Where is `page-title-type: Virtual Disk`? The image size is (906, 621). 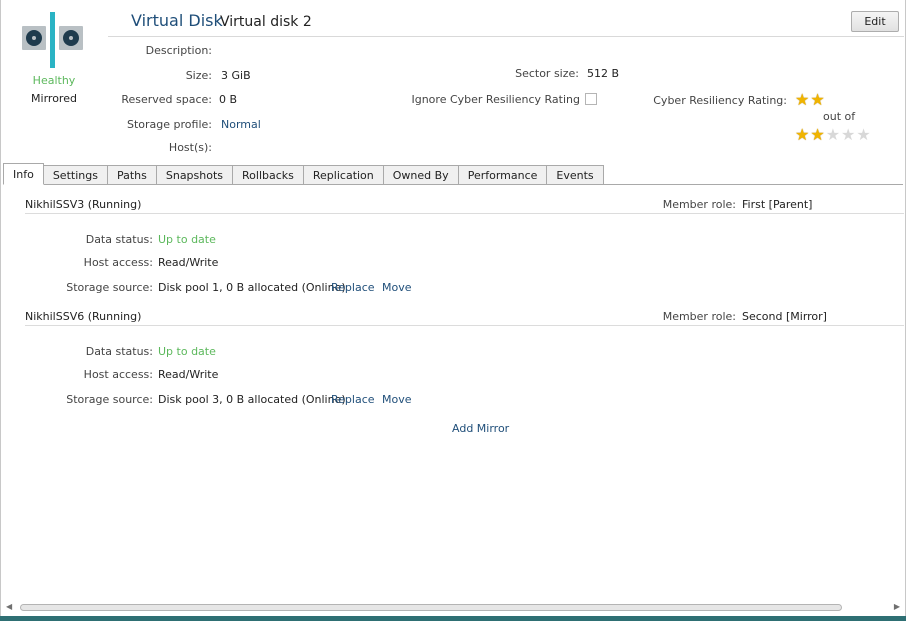
page-title-type: Virtual Disk is located at coordinates (177, 20).